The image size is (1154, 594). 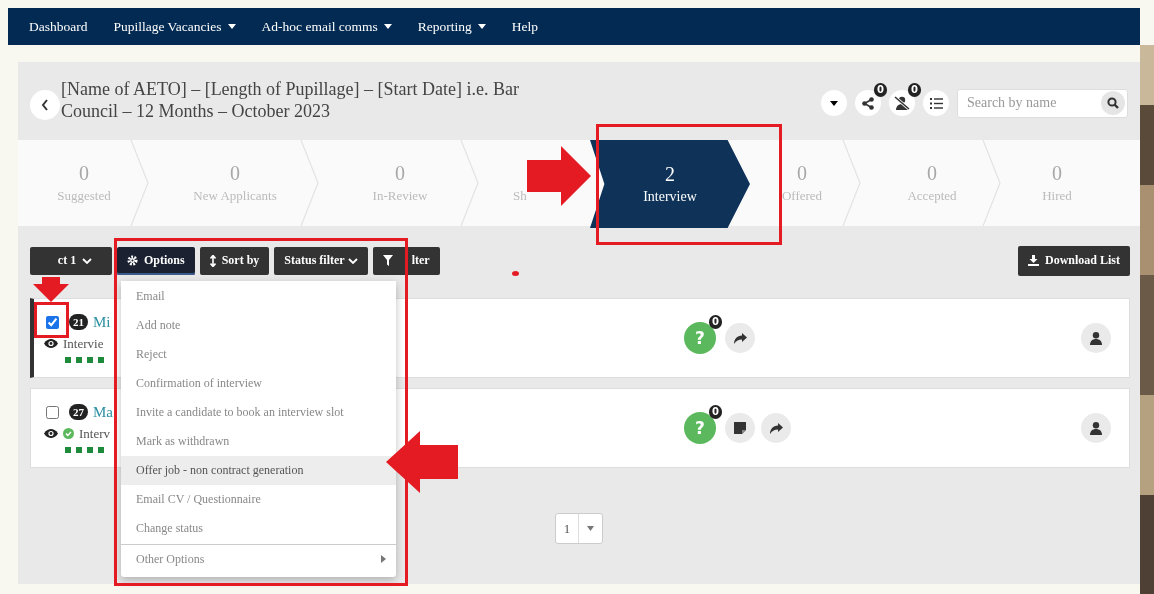 What do you see at coordinates (383, 559) in the screenshot?
I see `caret-right-icon` at bounding box center [383, 559].